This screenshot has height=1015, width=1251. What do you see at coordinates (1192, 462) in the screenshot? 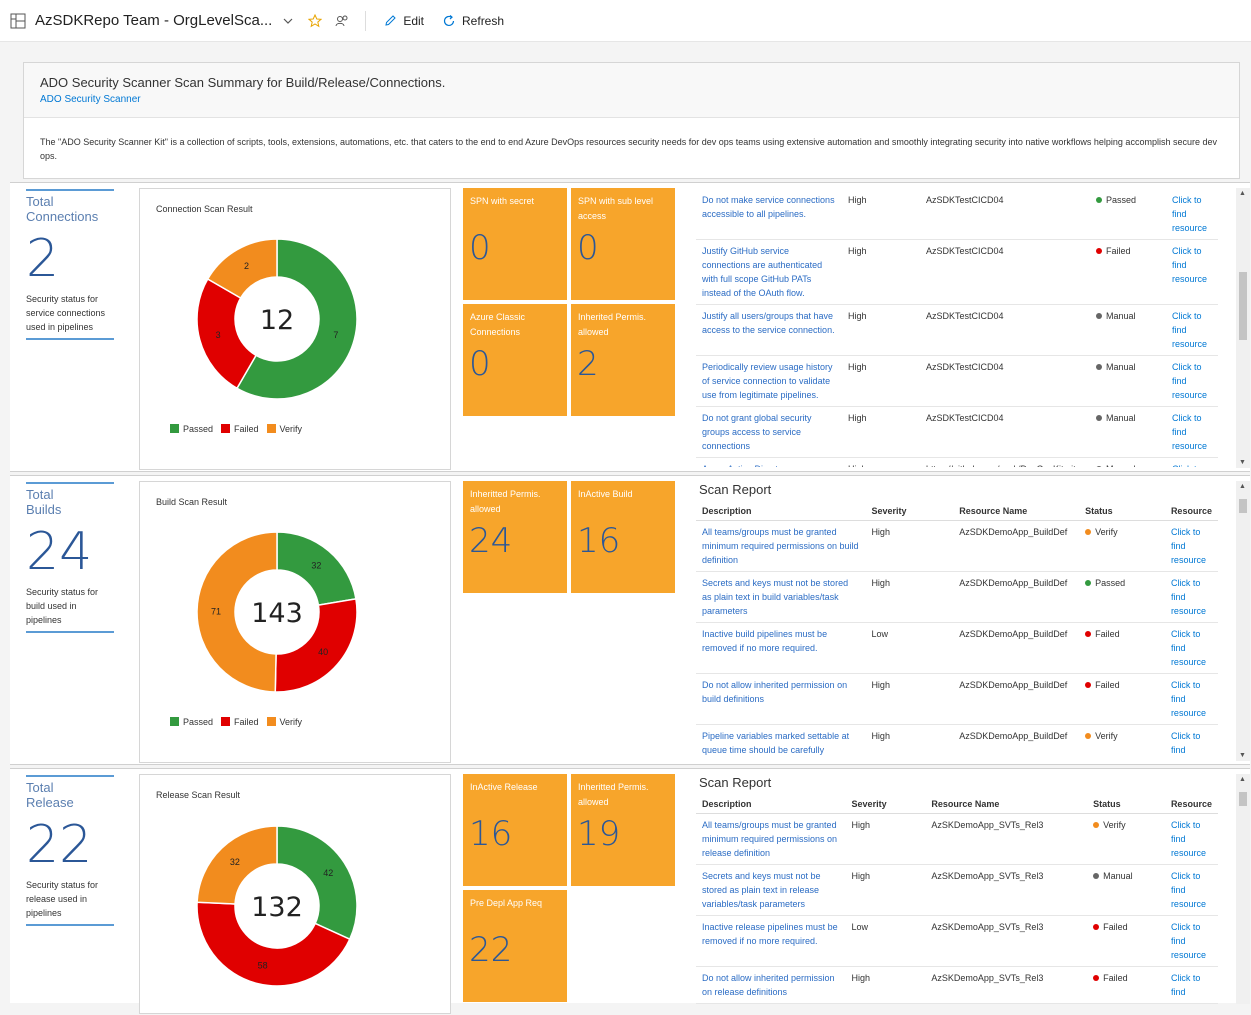
I see `row-resource-link: Click to` at bounding box center [1192, 462].